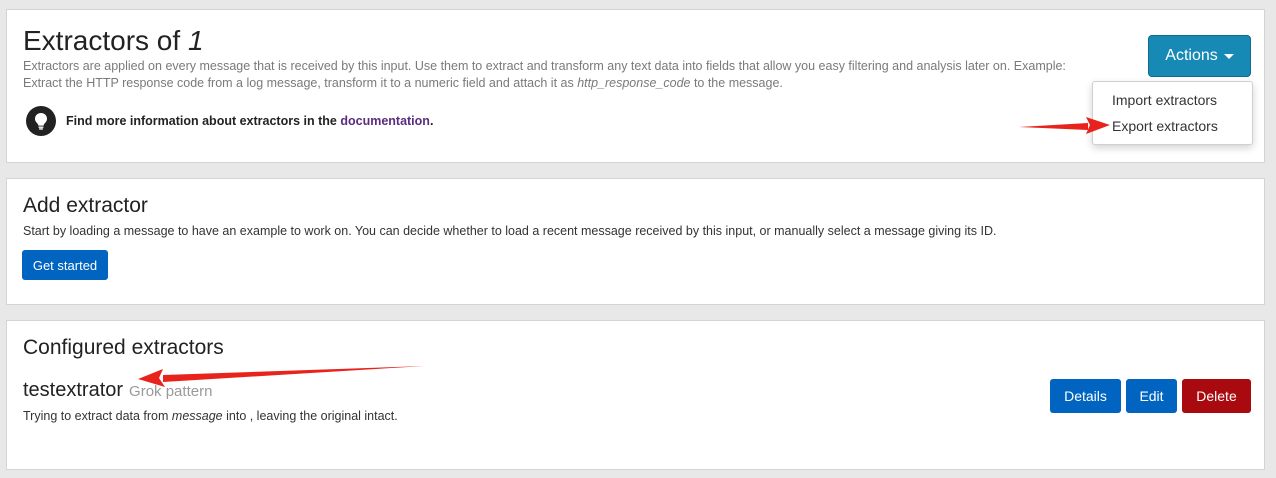 The width and height of the screenshot is (1276, 478). Describe the element at coordinates (1199, 56) in the screenshot. I see `actions-button: Actions` at that location.